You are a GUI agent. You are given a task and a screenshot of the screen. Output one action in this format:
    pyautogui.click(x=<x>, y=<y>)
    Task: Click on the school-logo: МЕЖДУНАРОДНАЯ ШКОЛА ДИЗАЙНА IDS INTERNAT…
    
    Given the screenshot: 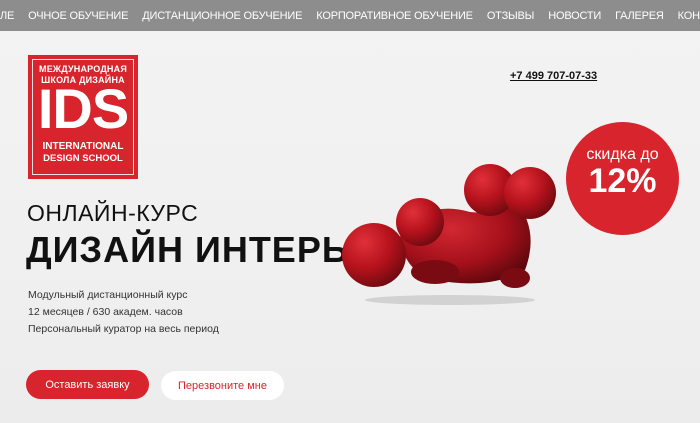 What is the action you would take?
    pyautogui.click(x=83, y=117)
    